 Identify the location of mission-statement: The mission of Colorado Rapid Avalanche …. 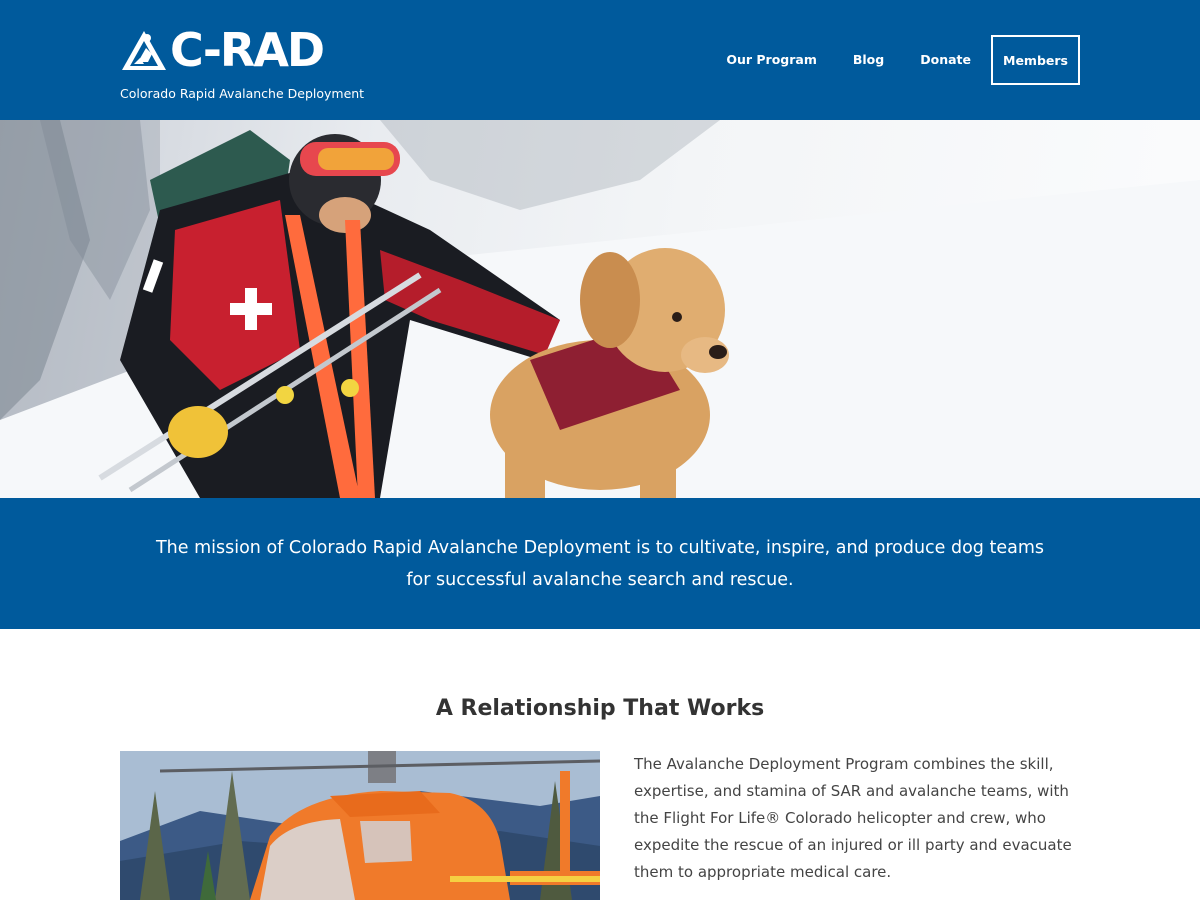
(599, 563).